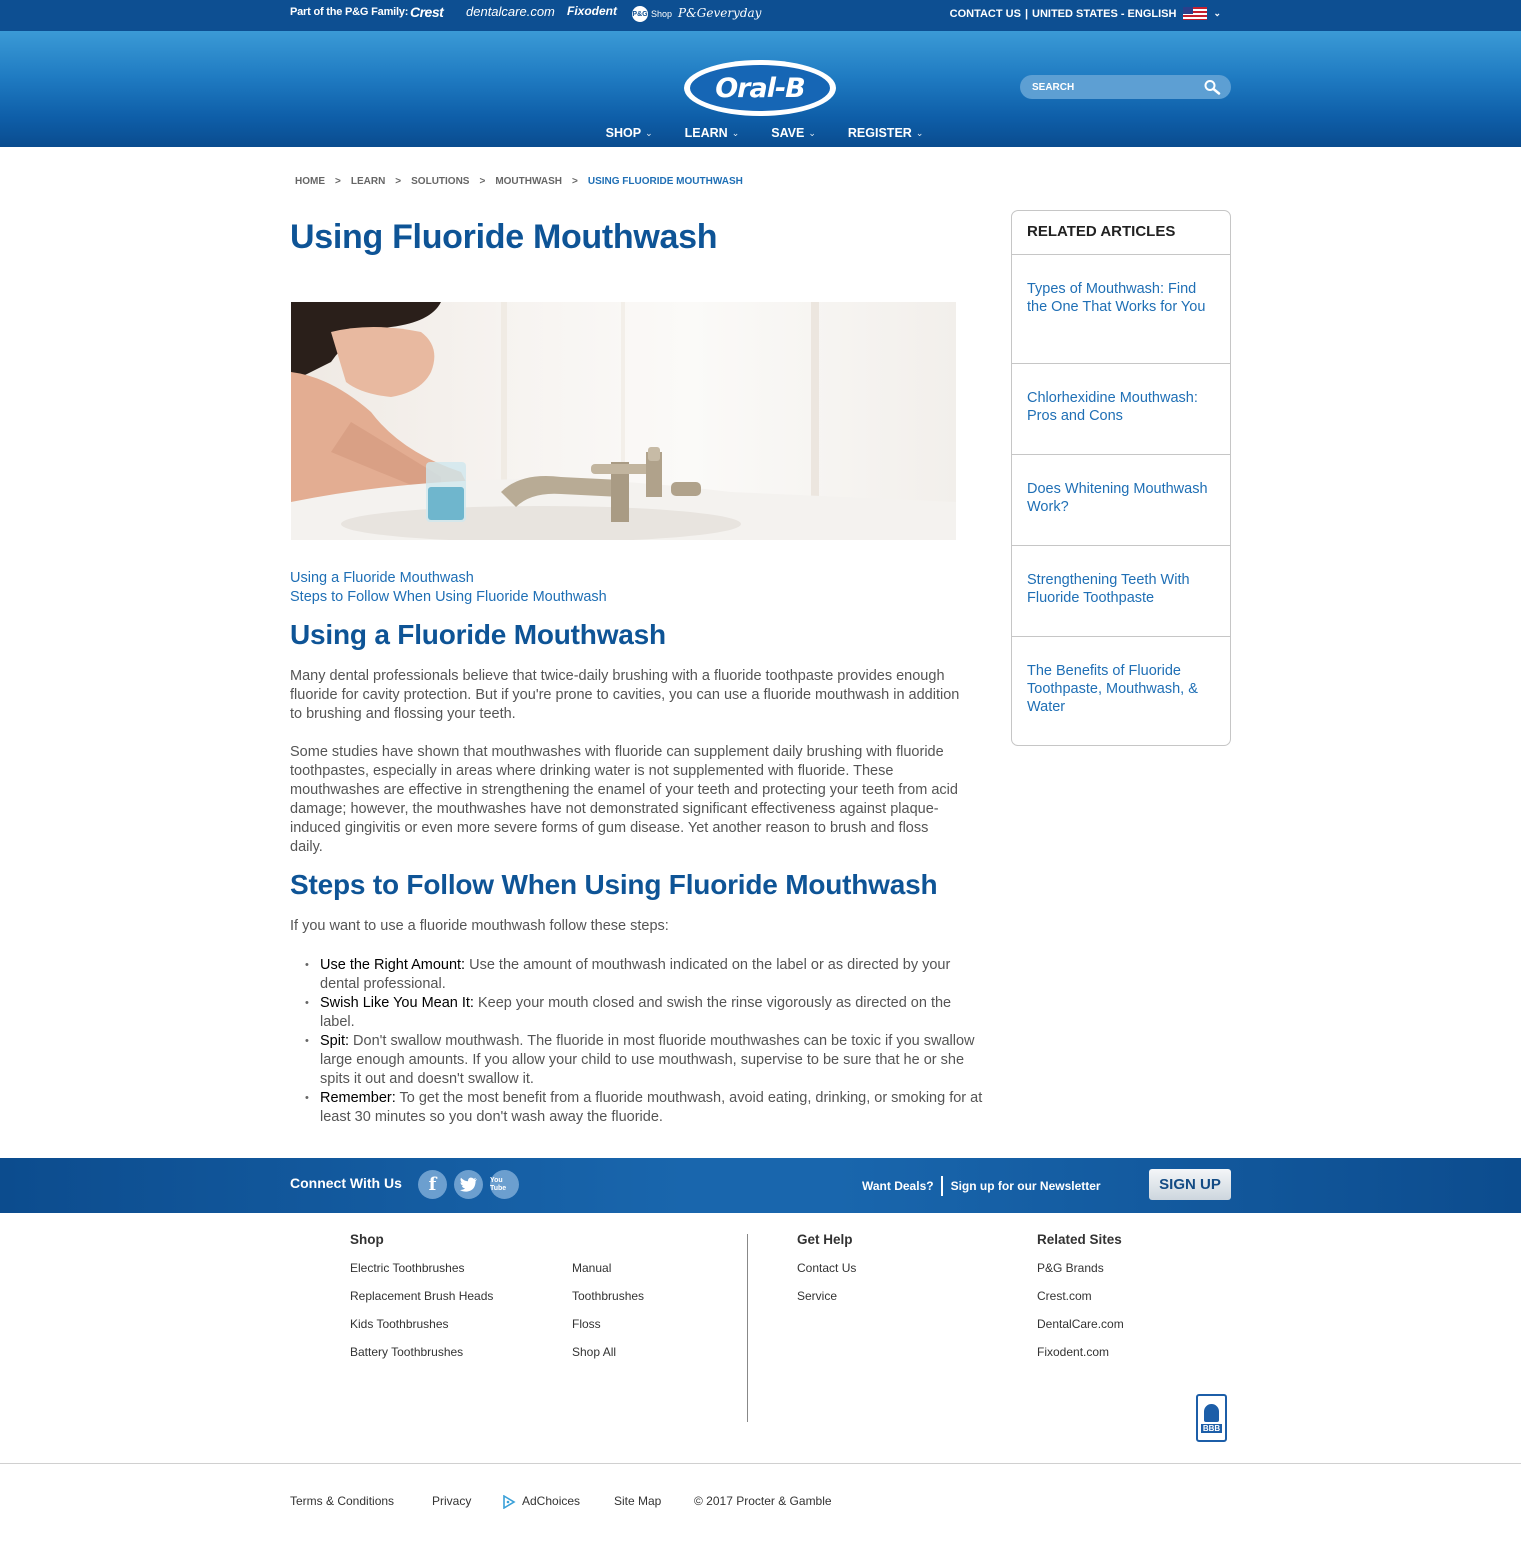 Image resolution: width=1521 pixels, height=1554 pixels. I want to click on site-map-link: Site Map, so click(637, 1501).